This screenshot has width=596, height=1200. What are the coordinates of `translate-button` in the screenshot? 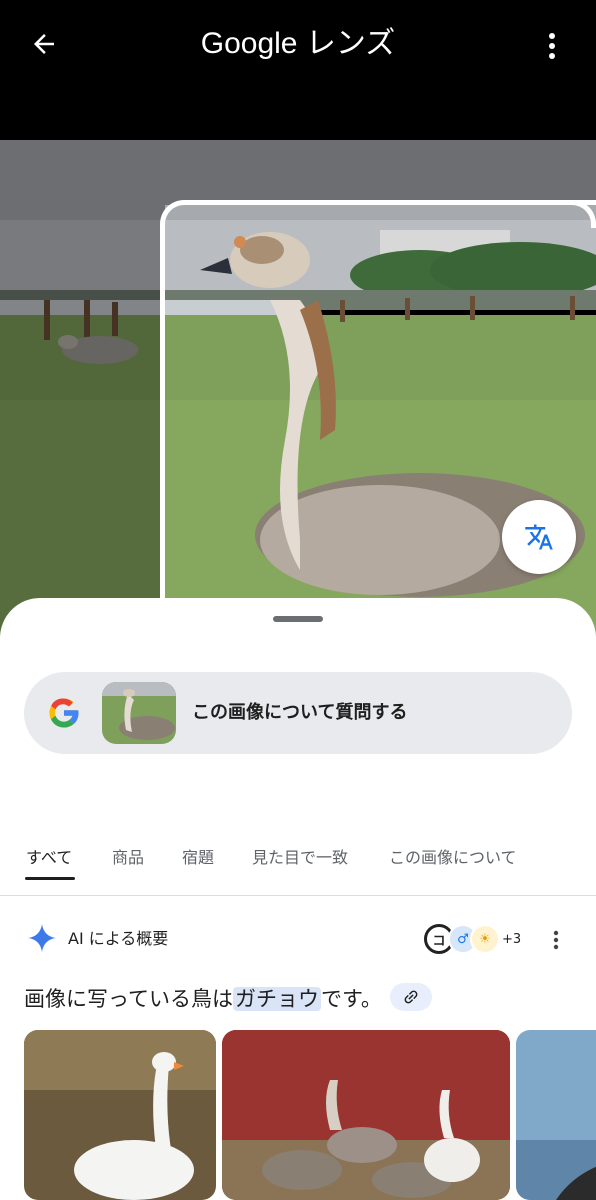 It's located at (539, 537).